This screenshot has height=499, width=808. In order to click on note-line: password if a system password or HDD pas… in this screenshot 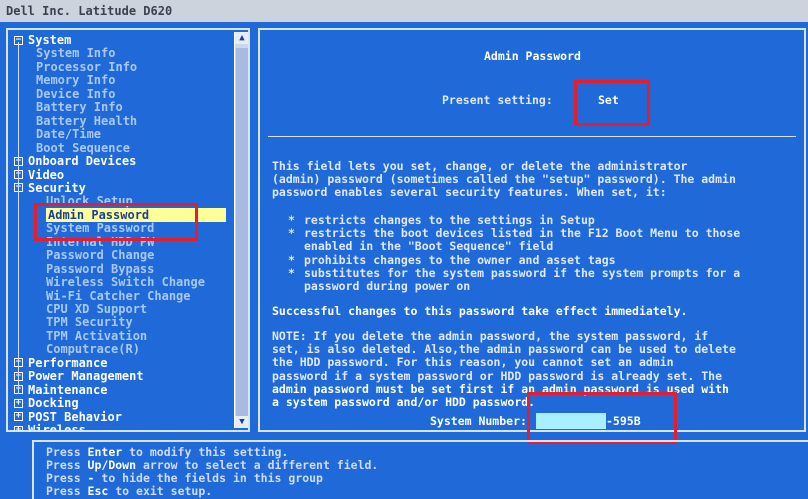, I will do `click(497, 375)`.